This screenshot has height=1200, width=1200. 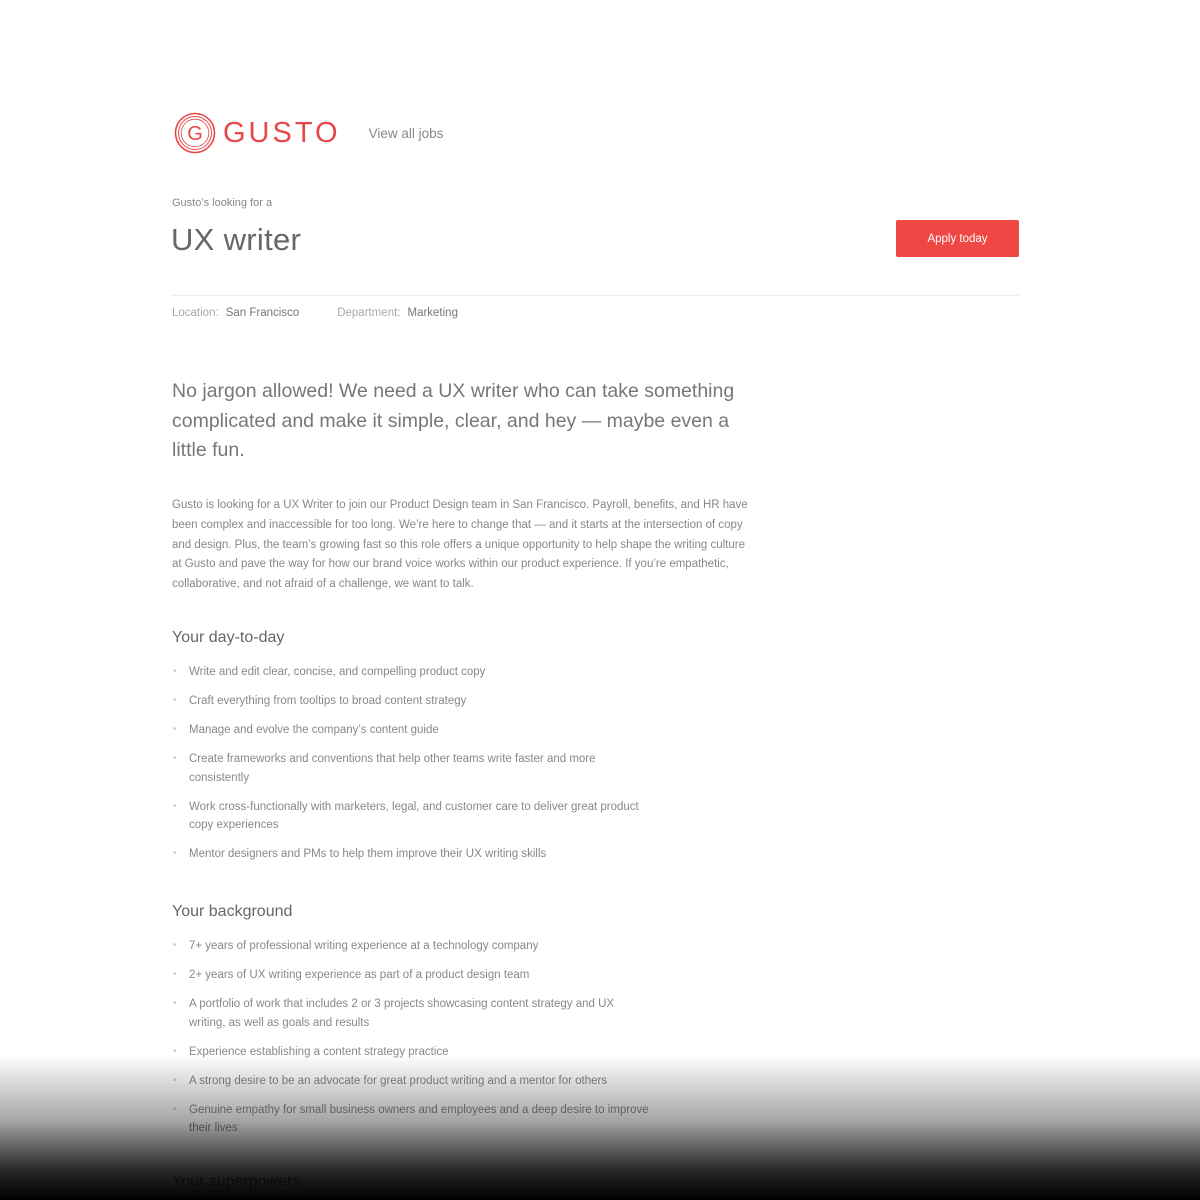 I want to click on location-label: Location:, so click(x=195, y=313).